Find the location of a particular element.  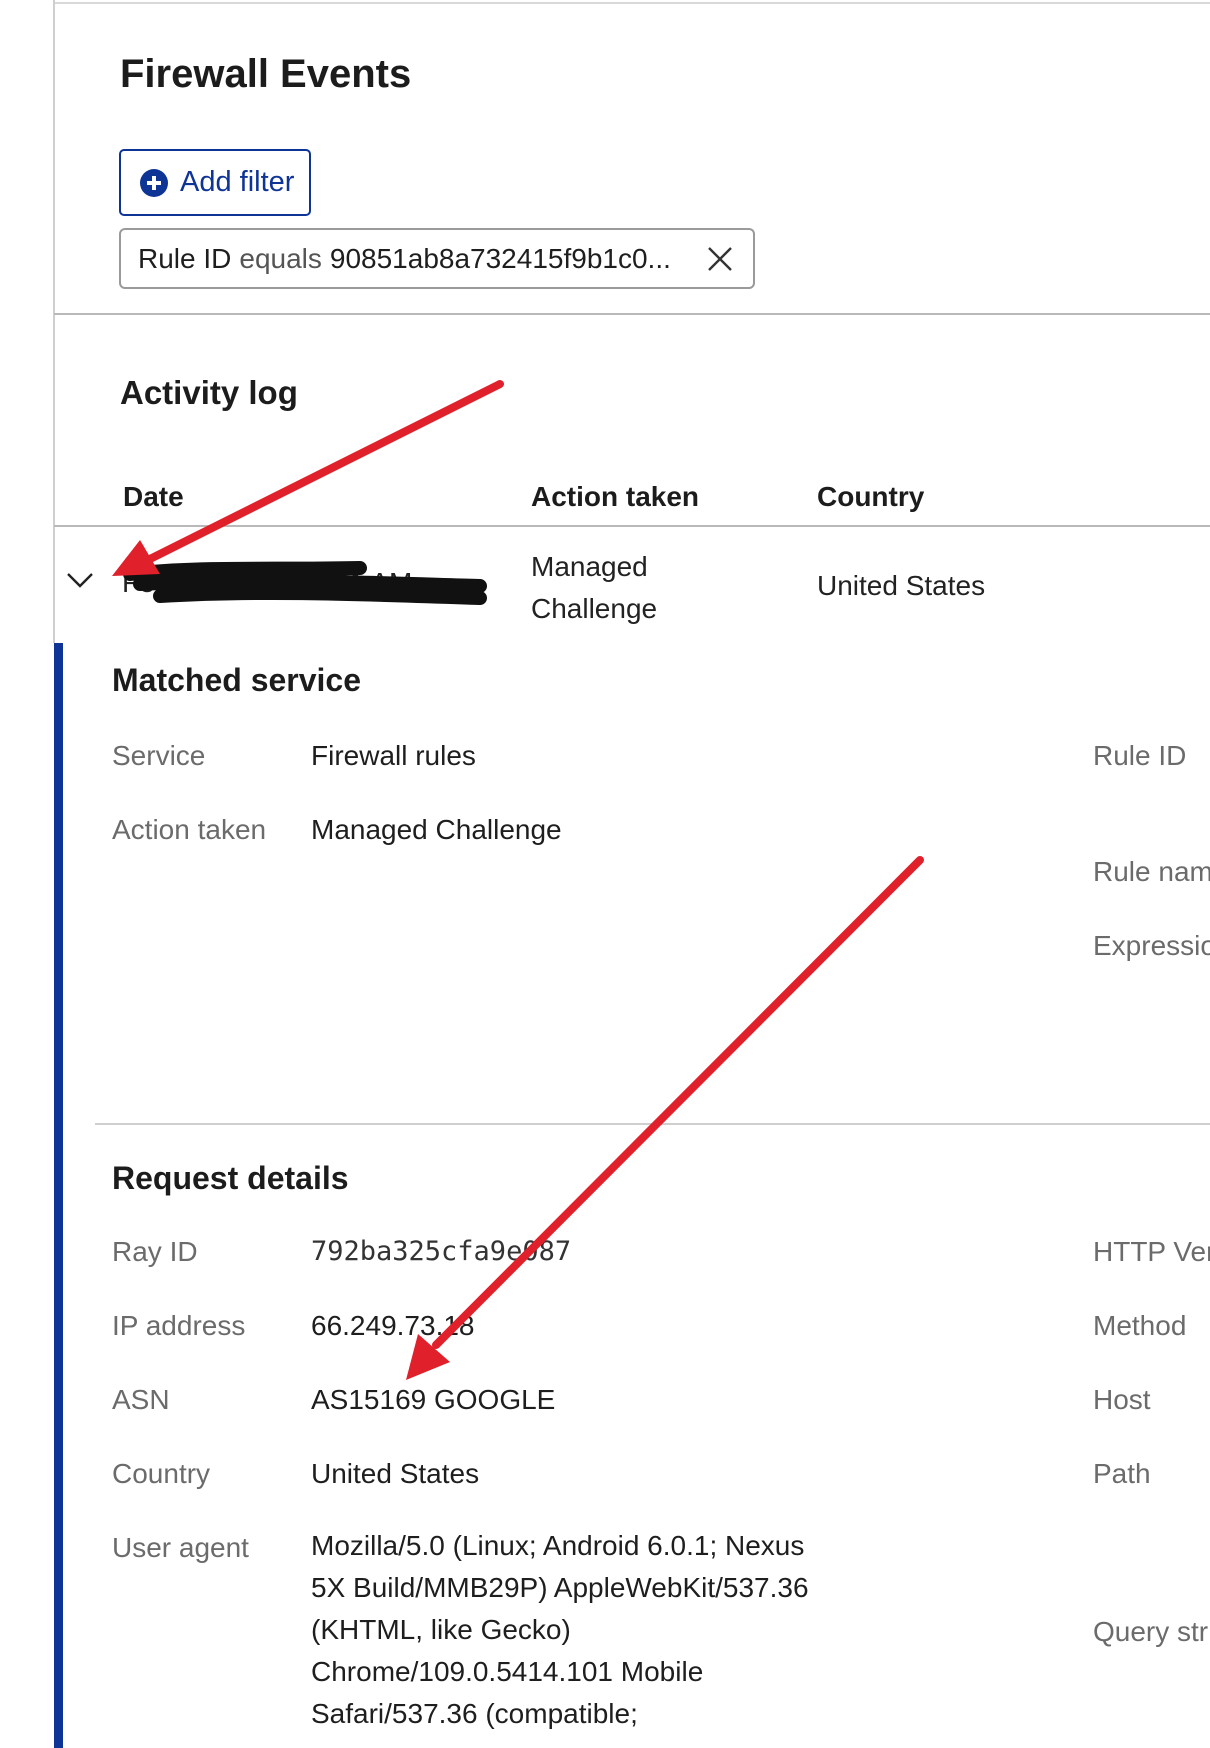

arrow-to-expand-chevron is located at coordinates (308, 478).